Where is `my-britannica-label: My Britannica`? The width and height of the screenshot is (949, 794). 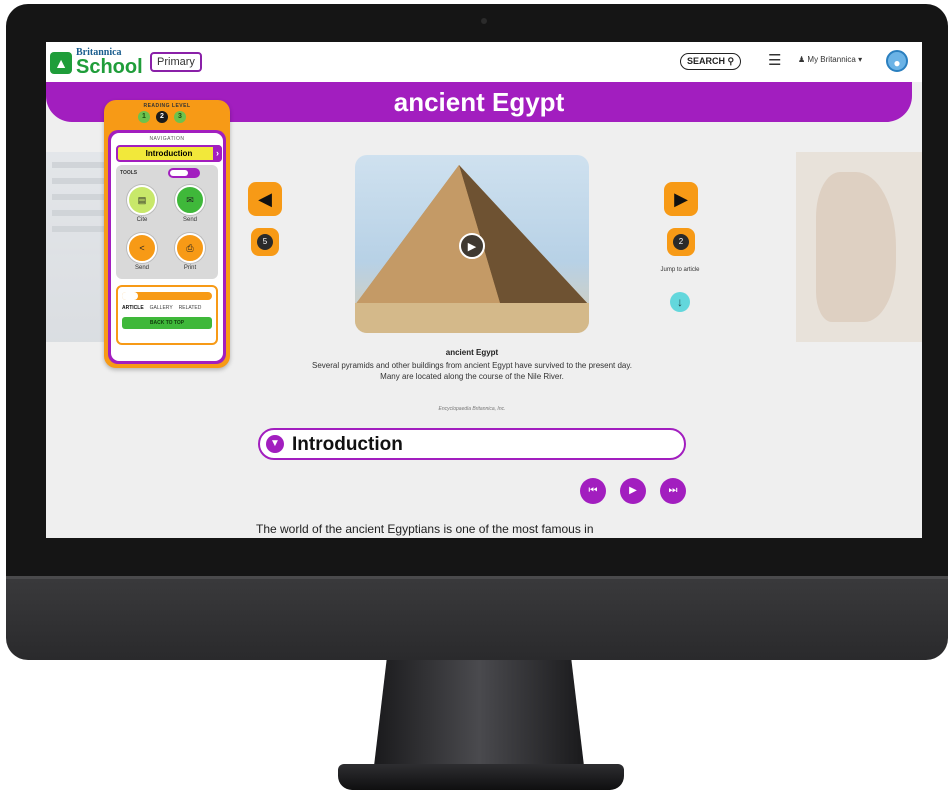
my-britannica-label: My Britannica is located at coordinates (831, 59).